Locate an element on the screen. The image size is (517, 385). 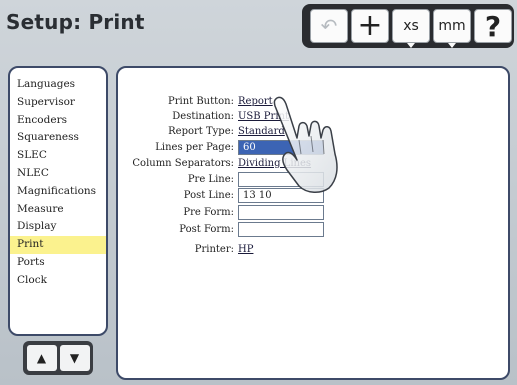
units-button: mm is located at coordinates (452, 28).